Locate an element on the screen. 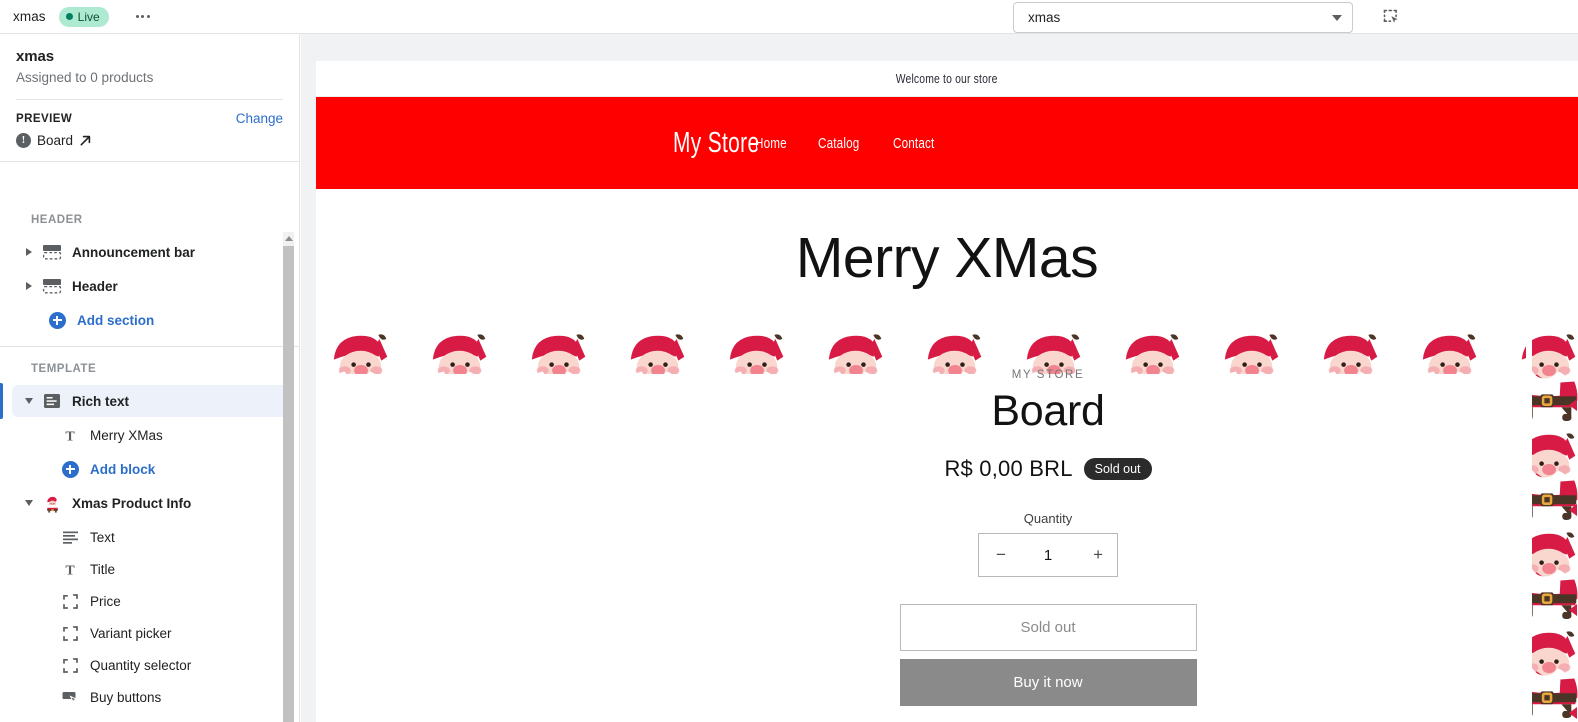  sidebar-block-merry-xmas: T Merry XMas is located at coordinates (150, 435).